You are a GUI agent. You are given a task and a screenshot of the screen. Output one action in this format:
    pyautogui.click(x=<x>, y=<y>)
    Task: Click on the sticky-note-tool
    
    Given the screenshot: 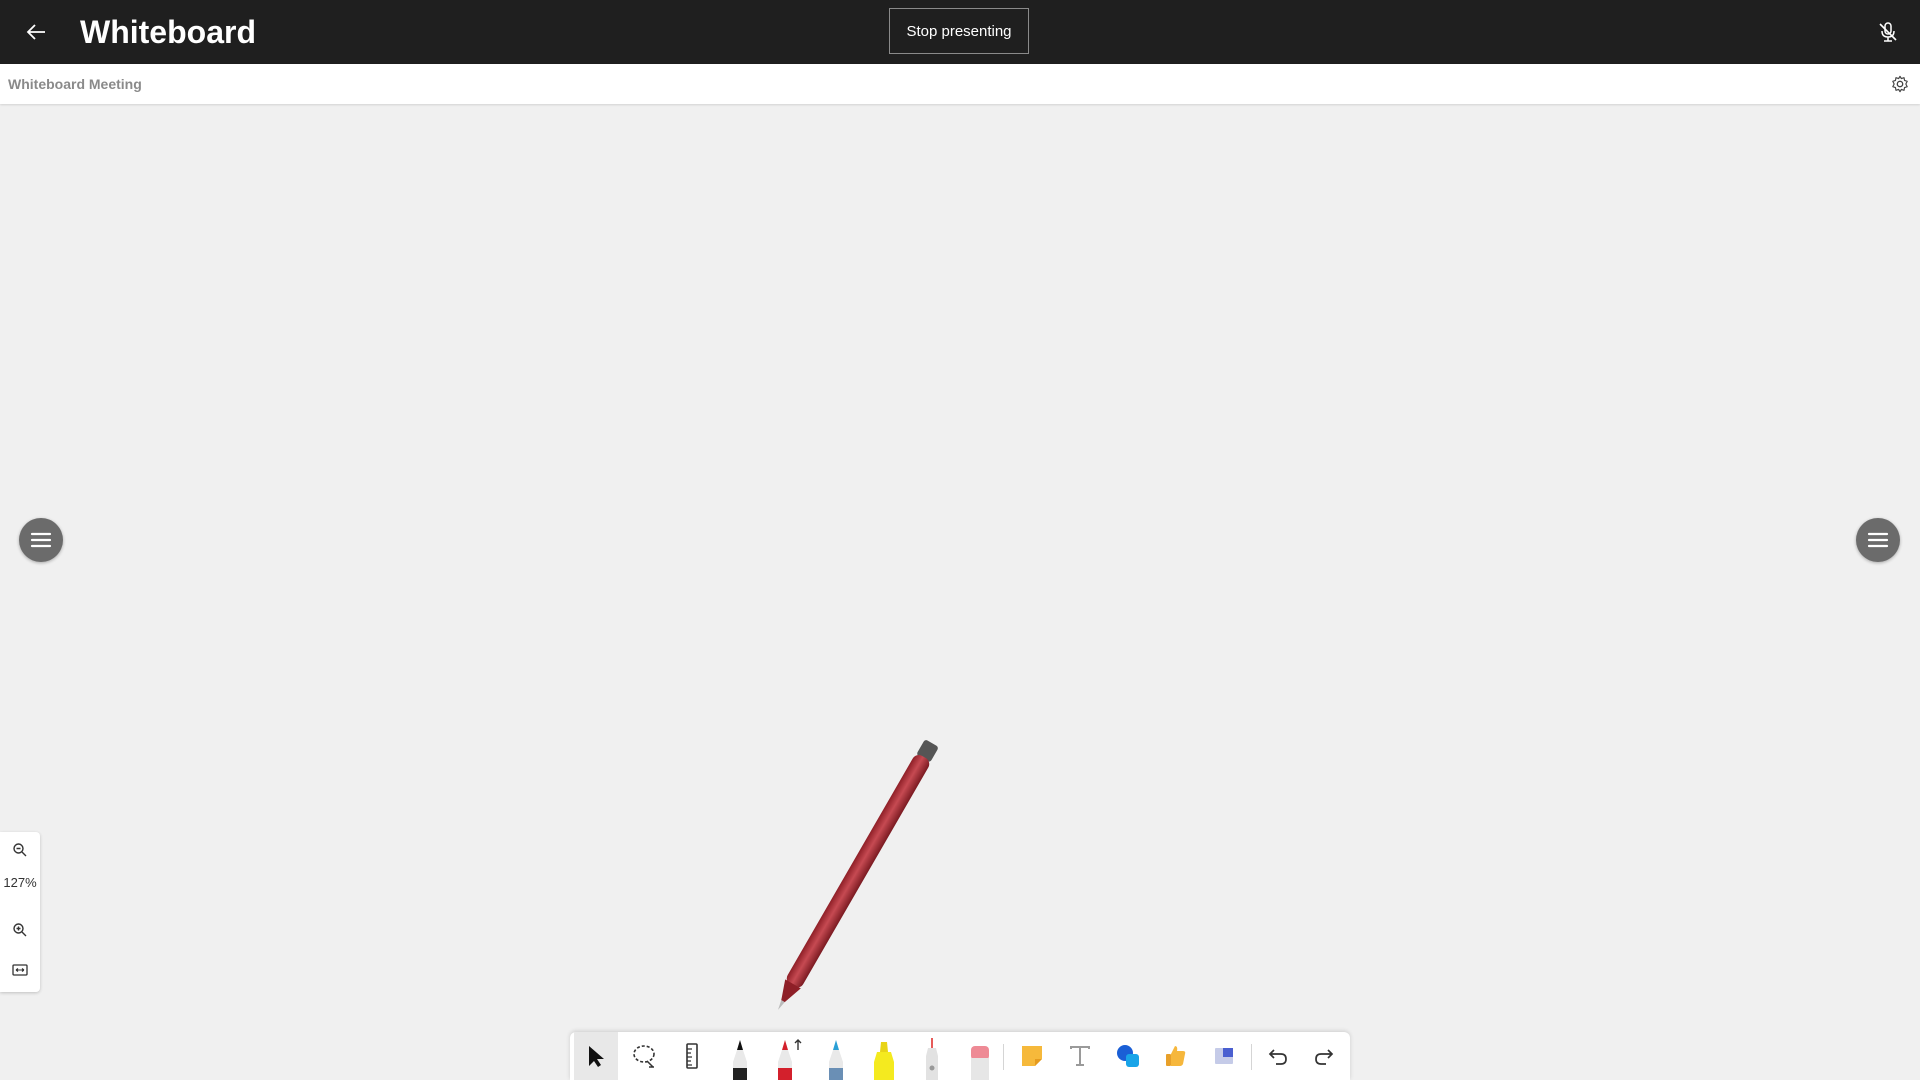 What is the action you would take?
    pyautogui.click(x=1032, y=1056)
    